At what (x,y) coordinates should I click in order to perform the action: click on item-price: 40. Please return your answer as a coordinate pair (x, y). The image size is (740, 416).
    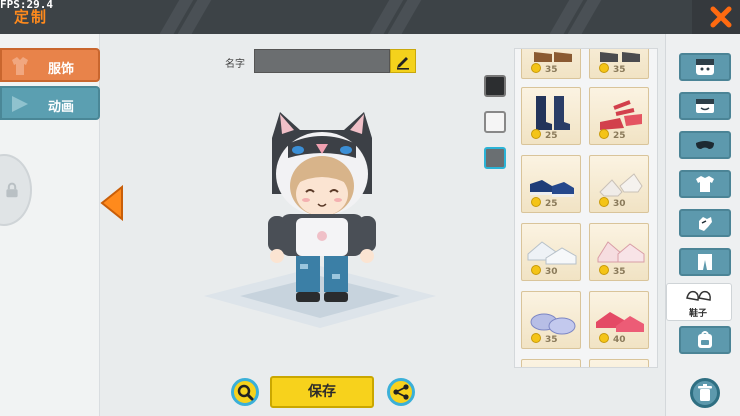
    Looking at the image, I should click on (619, 340).